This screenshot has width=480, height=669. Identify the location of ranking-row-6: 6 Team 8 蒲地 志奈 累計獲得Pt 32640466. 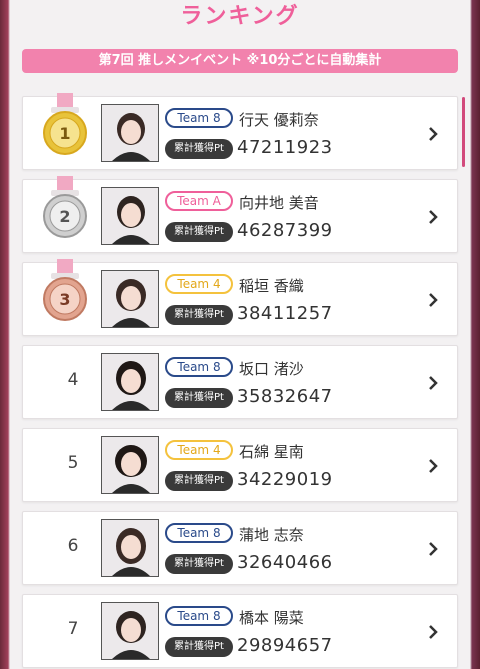
(240, 548).